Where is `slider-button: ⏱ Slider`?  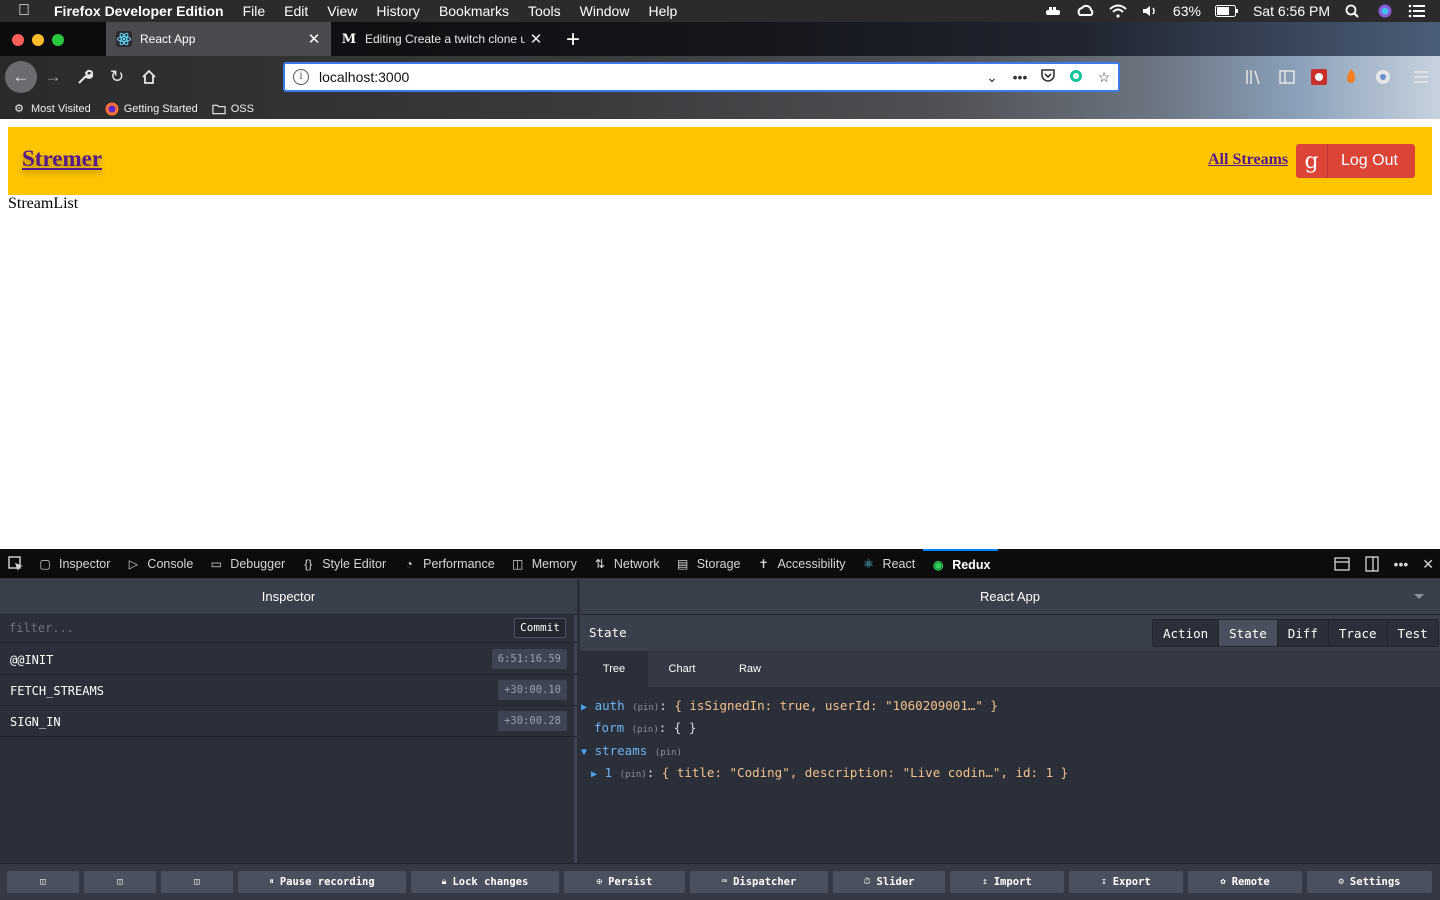 slider-button: ⏱ Slider is located at coordinates (889, 882).